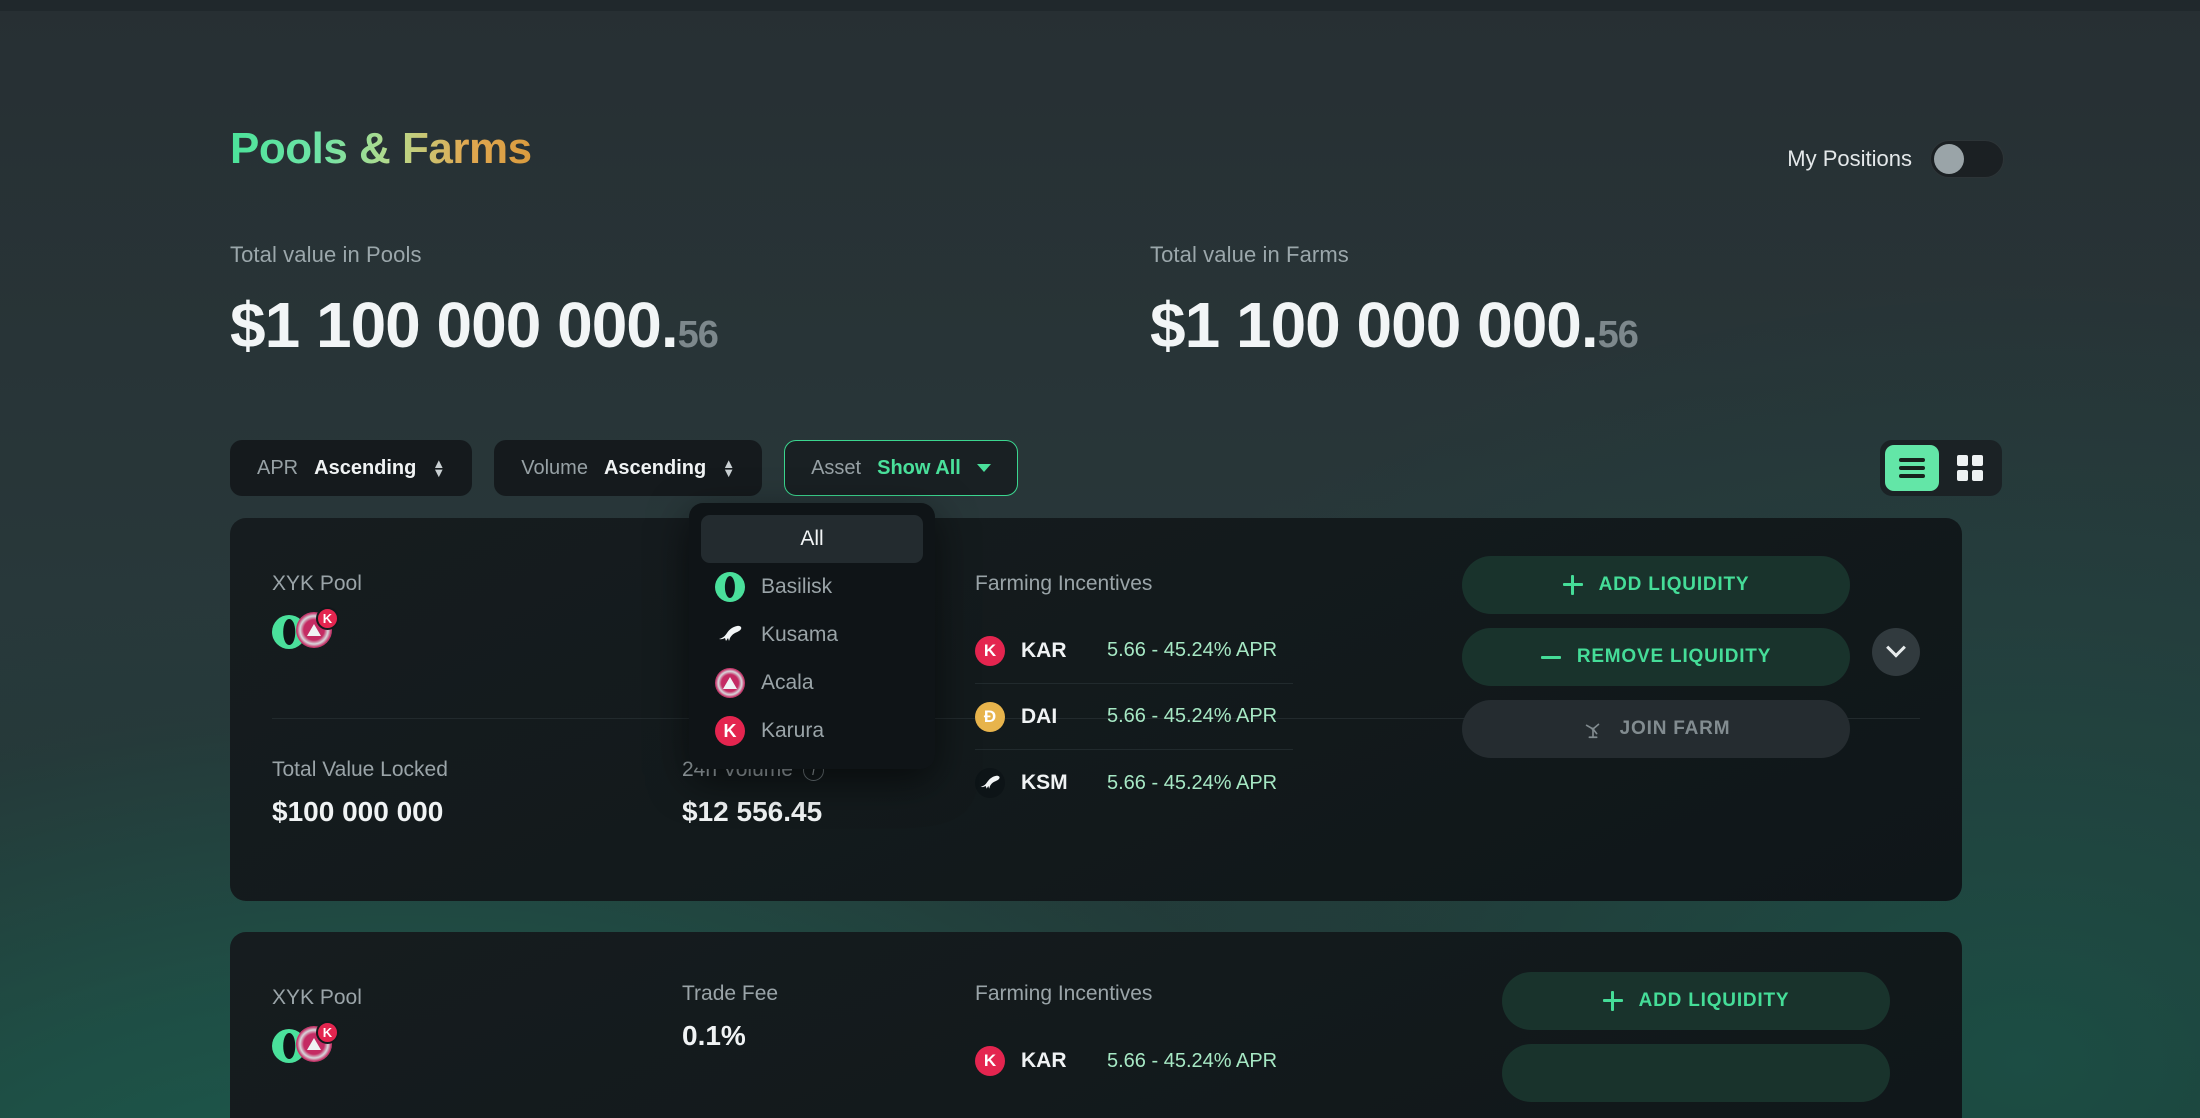  I want to click on stat-total-value-farms: Total value in Farms $1 100 000 000.56, so click(1394, 302).